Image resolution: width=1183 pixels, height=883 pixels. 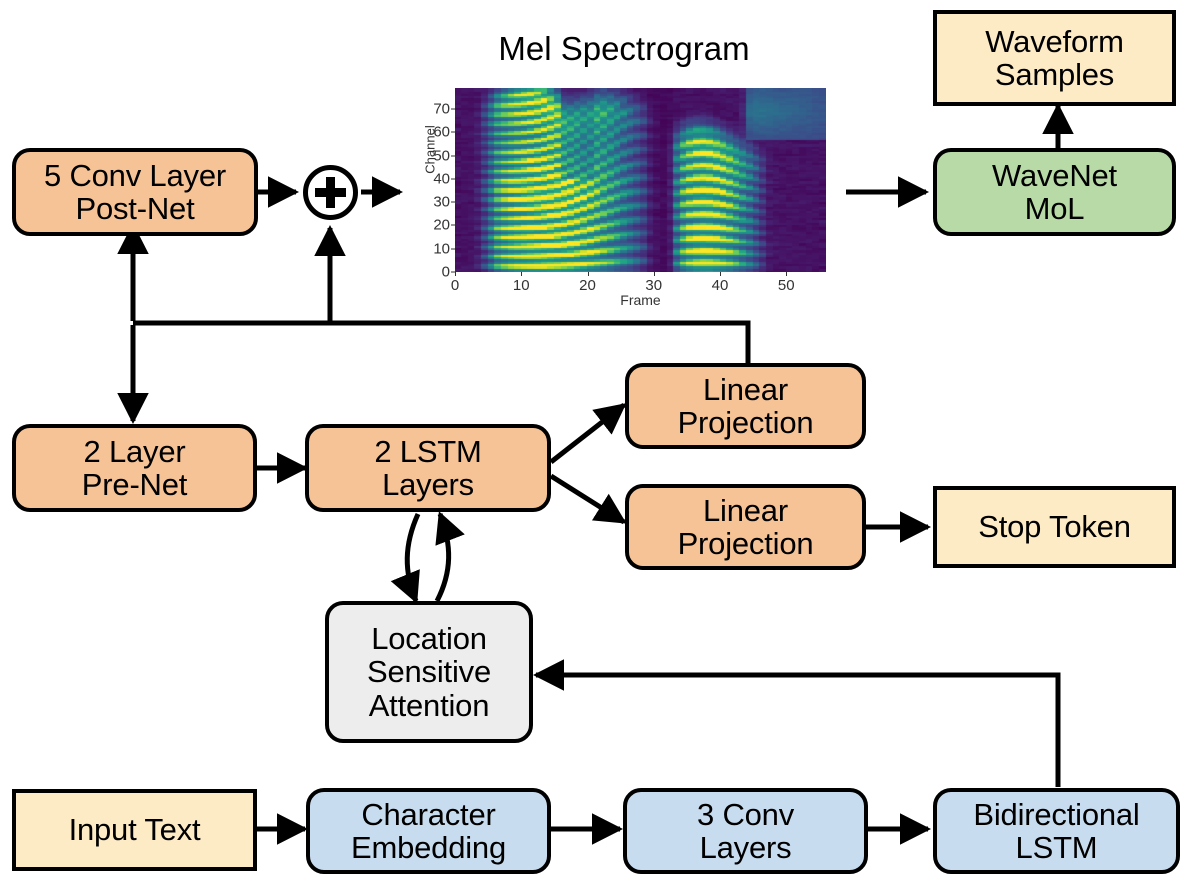 I want to click on node-input-text: Input Text, so click(x=134, y=830).